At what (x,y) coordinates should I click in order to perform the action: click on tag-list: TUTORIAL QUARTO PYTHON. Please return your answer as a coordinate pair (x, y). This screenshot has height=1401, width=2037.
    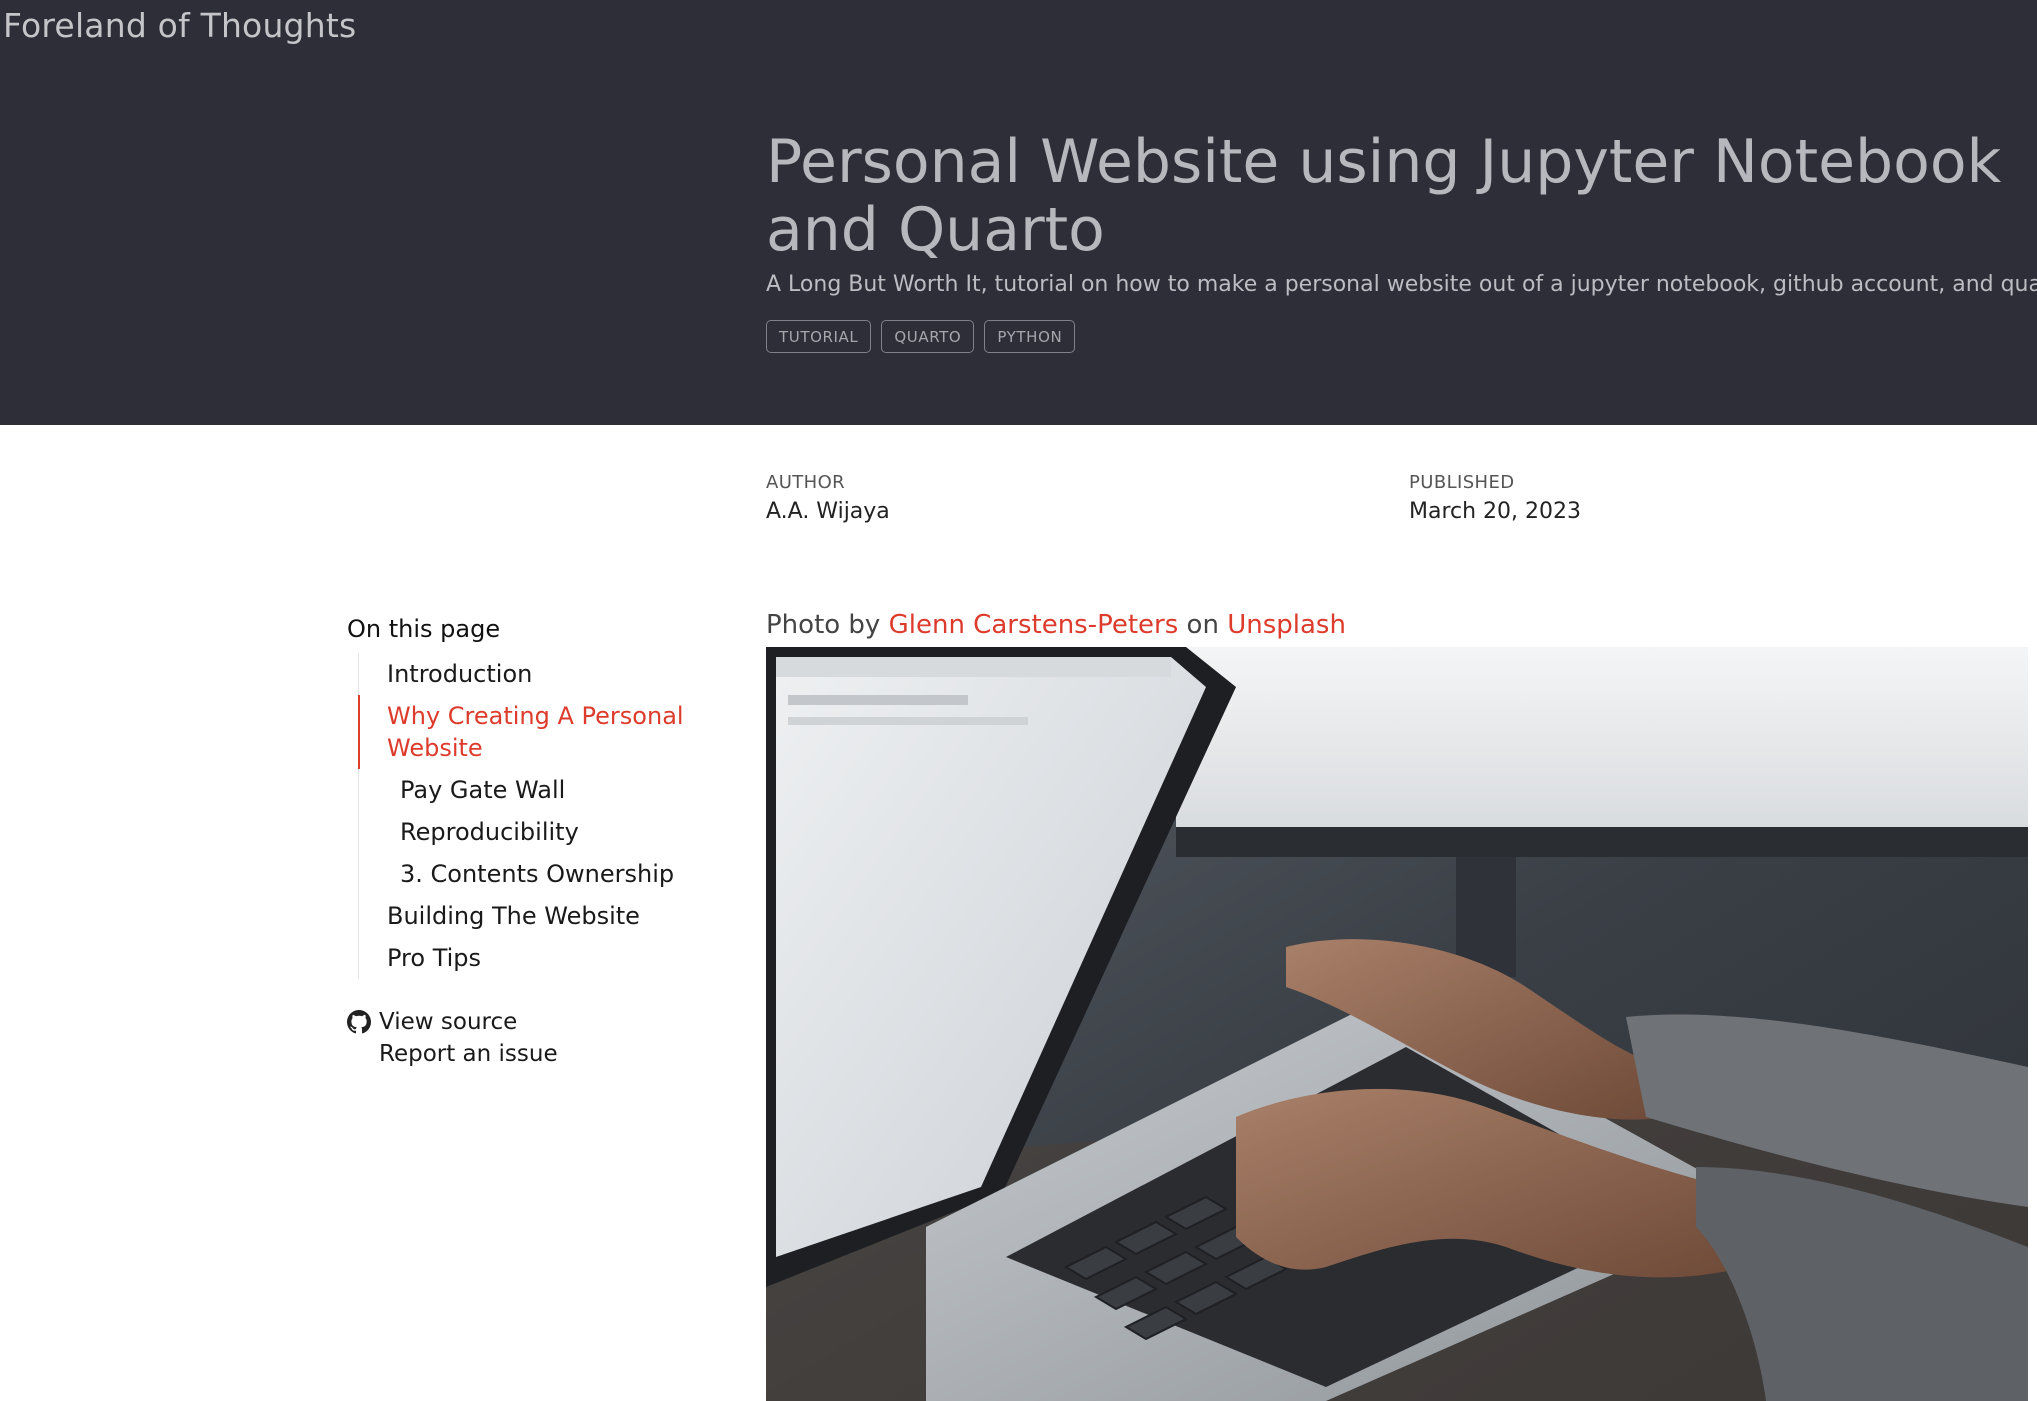
    Looking at the image, I should click on (921, 336).